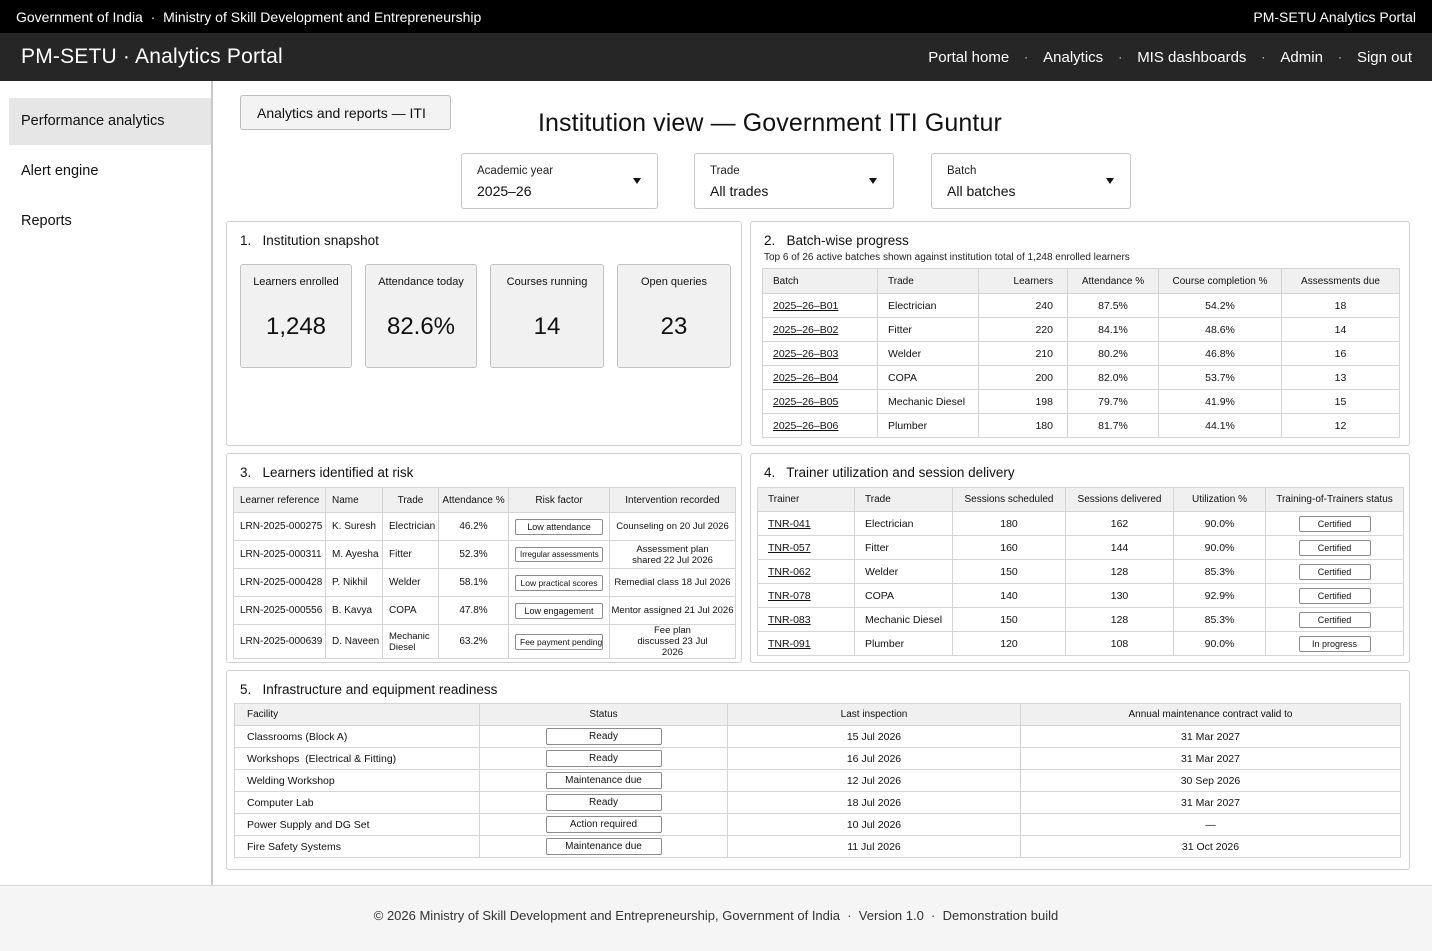  I want to click on trade-select: Trade All trades, so click(794, 181).